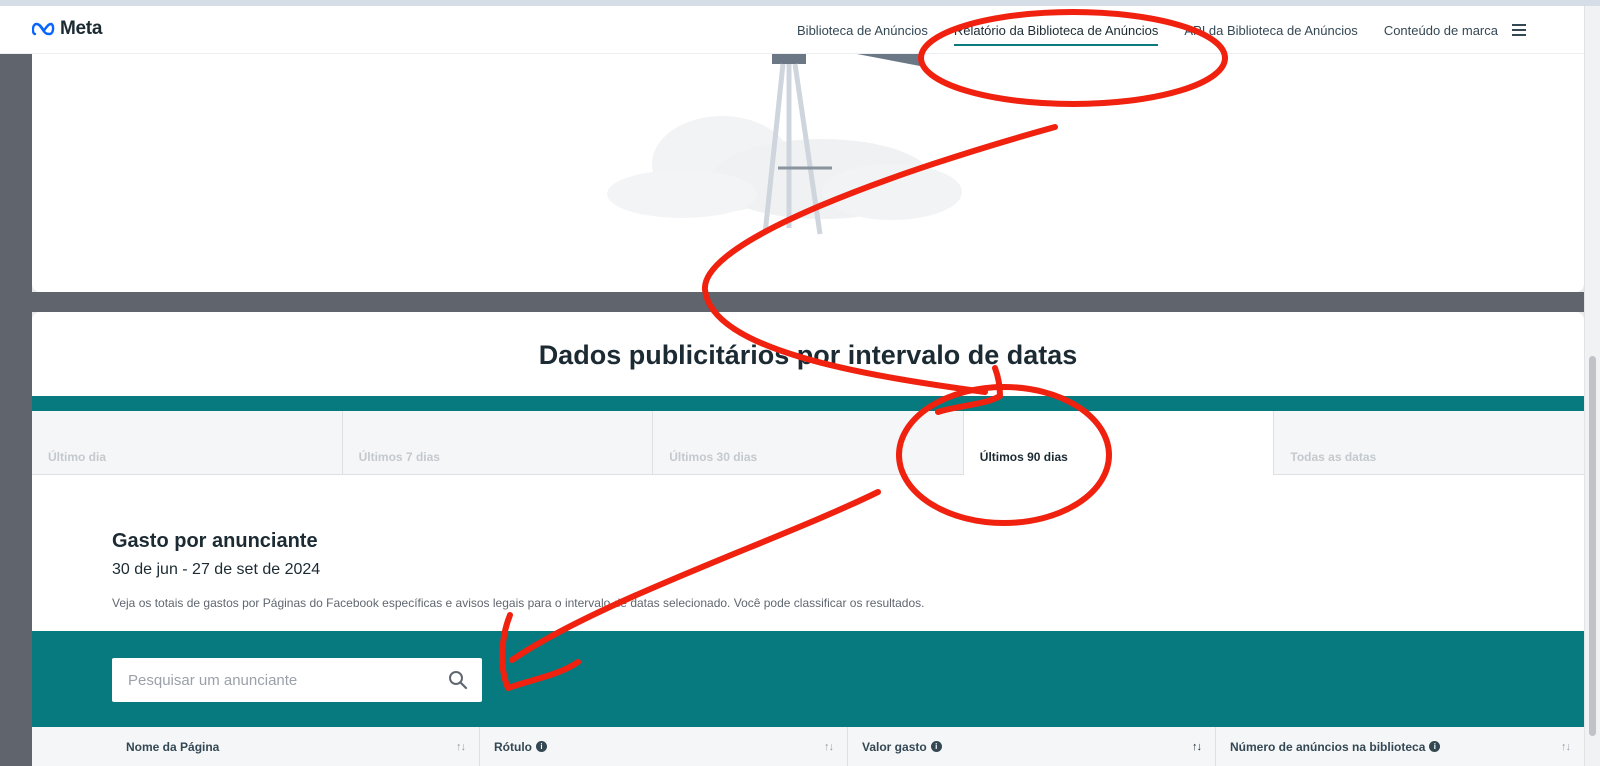 The width and height of the screenshot is (1600, 766). I want to click on meta-logo-icon, so click(43, 29).